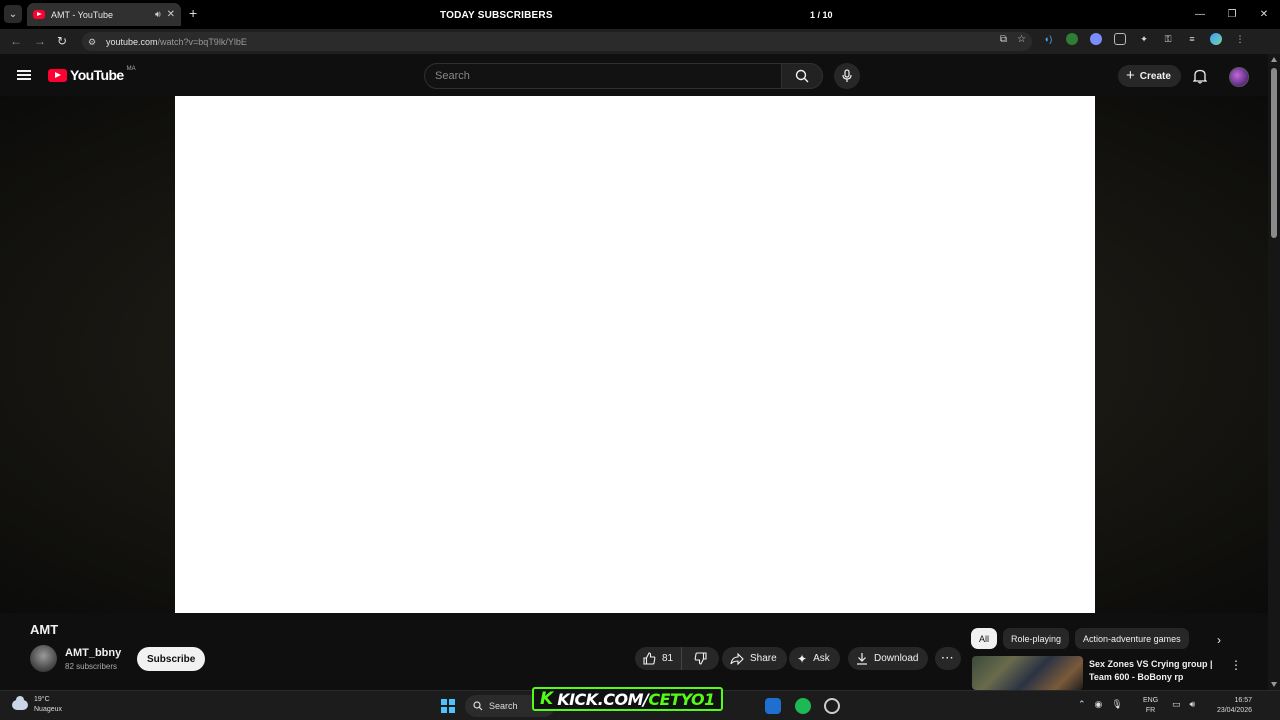 Image resolution: width=1280 pixels, height=720 pixels. What do you see at coordinates (1155, 76) in the screenshot?
I see `create-label: Create` at bounding box center [1155, 76].